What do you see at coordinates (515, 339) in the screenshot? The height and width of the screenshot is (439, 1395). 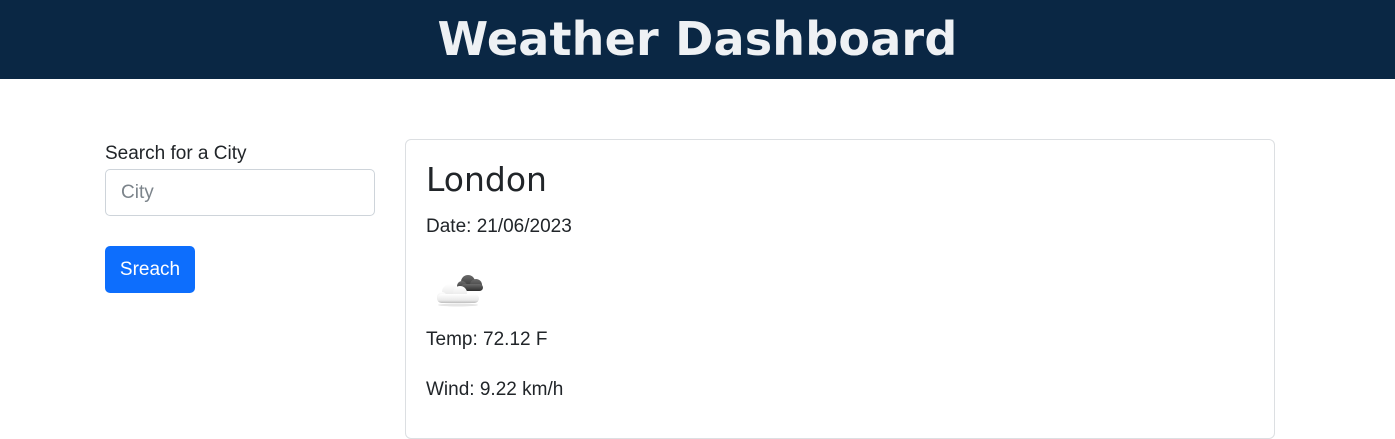 I see `temp-value: 72.12 F` at bounding box center [515, 339].